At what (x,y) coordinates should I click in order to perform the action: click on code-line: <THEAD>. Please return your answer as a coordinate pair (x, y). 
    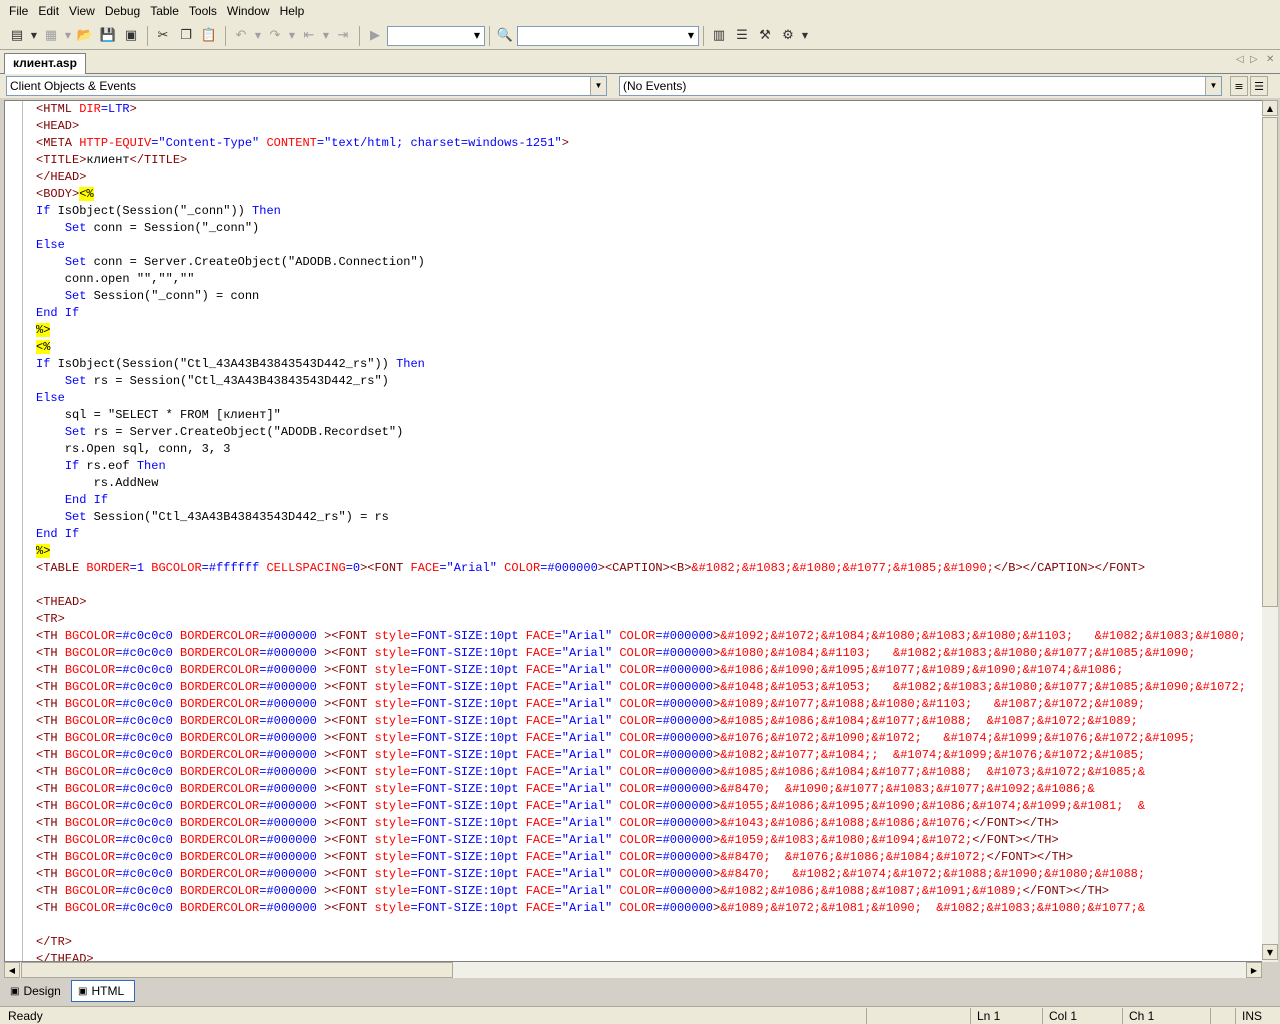
    Looking at the image, I should click on (648, 602).